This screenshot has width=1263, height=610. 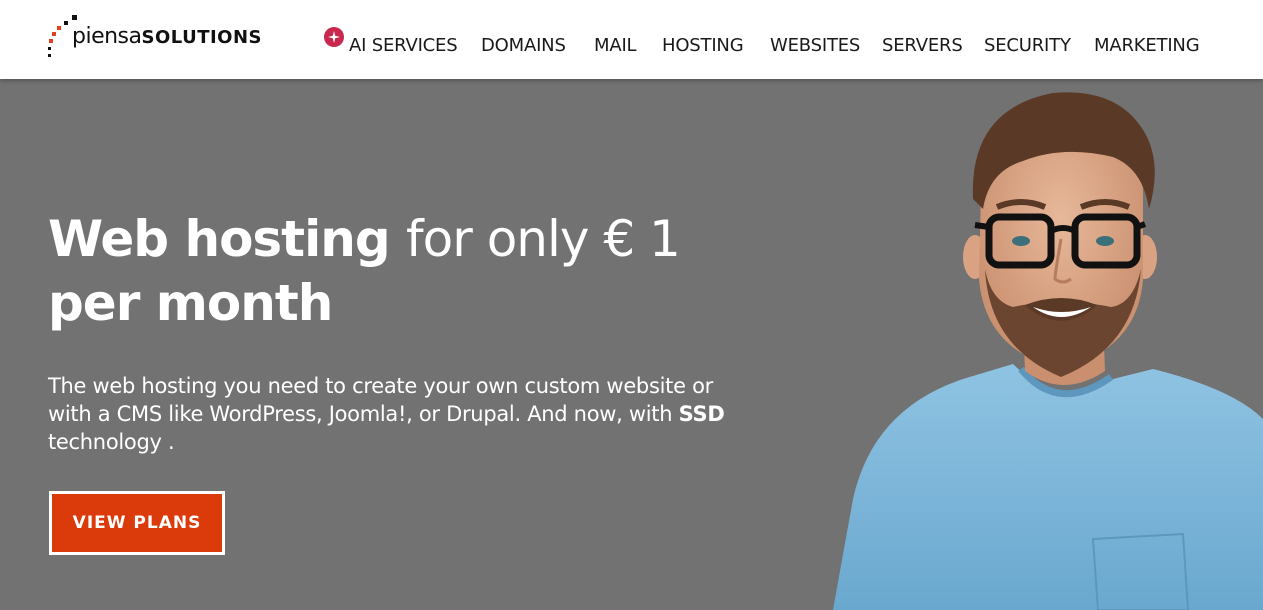 I want to click on headline-light: for only € 1, so click(x=543, y=239).